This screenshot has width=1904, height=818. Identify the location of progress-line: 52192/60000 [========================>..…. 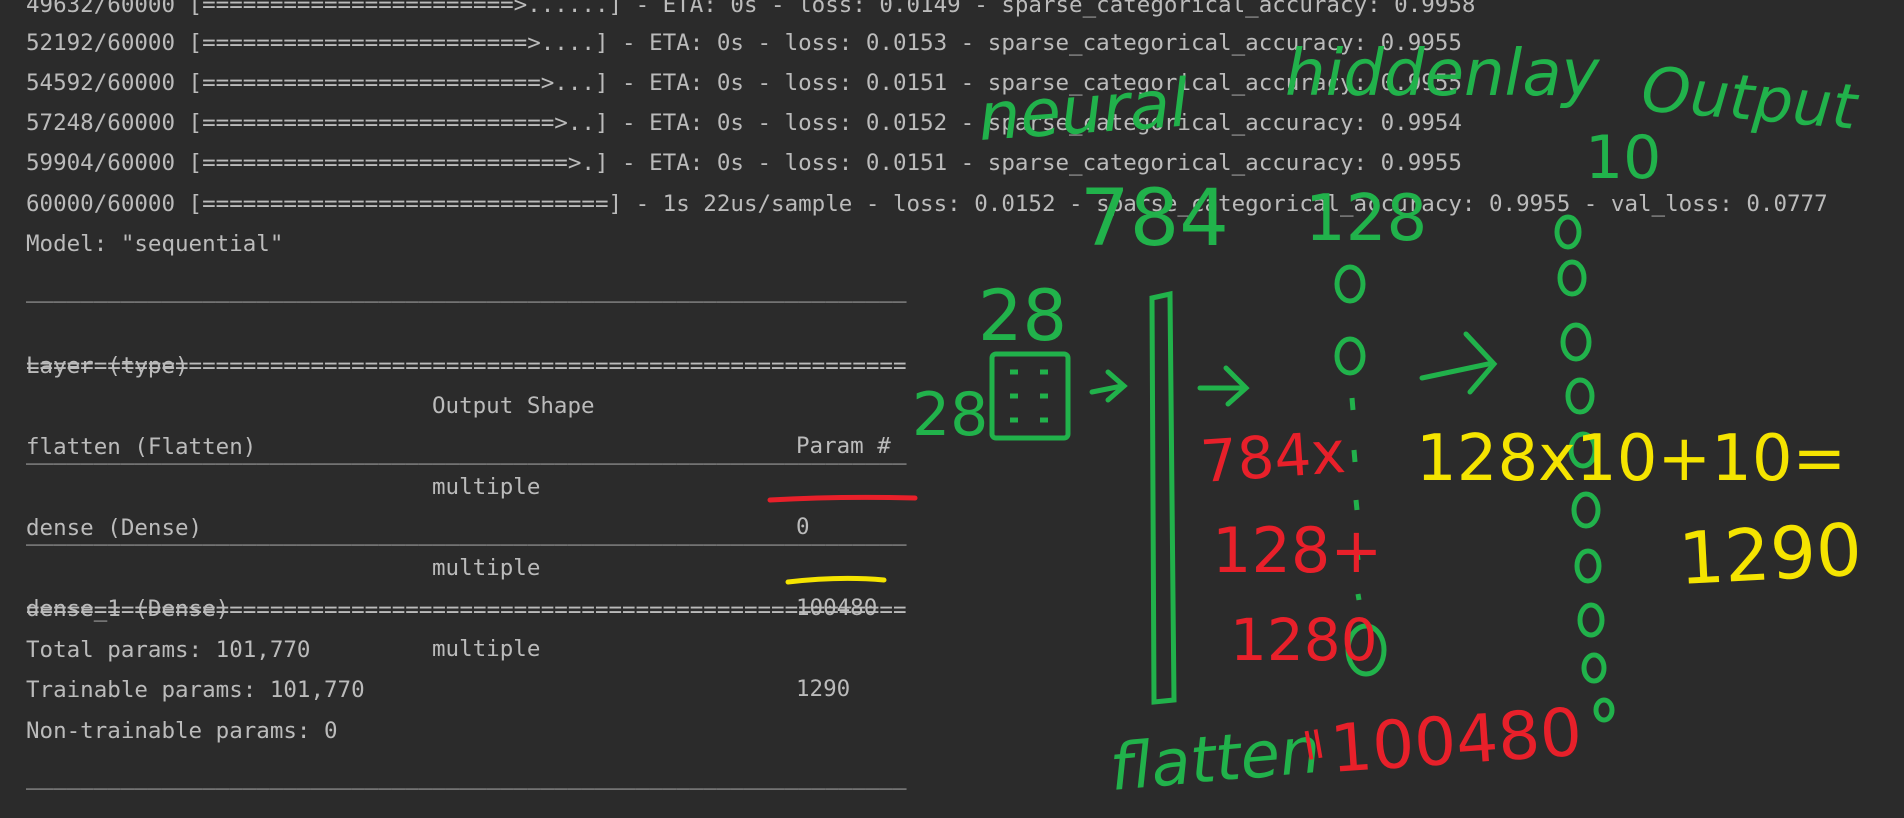
(744, 43).